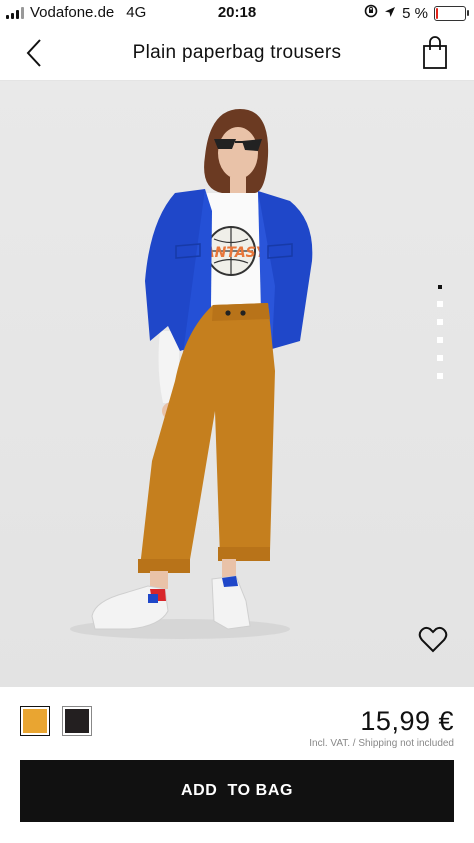  I want to click on shopping-bag-icon, so click(435, 52).